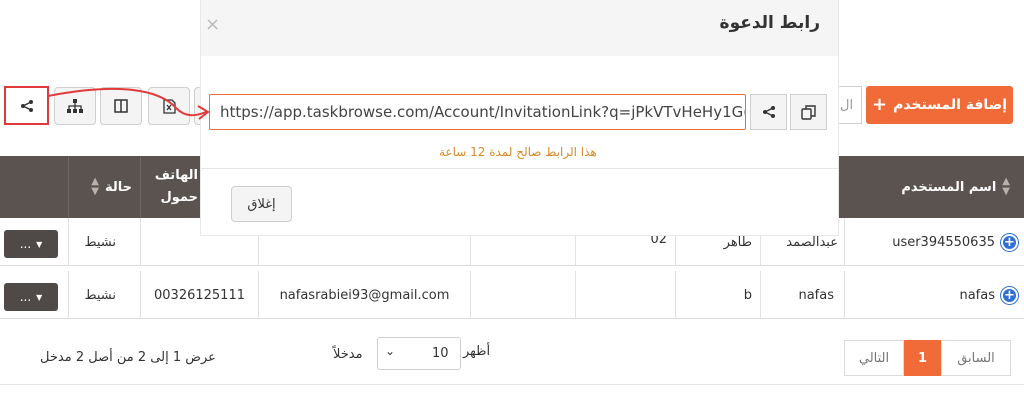  I want to click on modal-header: × رابط الدعوة, so click(519, 28).